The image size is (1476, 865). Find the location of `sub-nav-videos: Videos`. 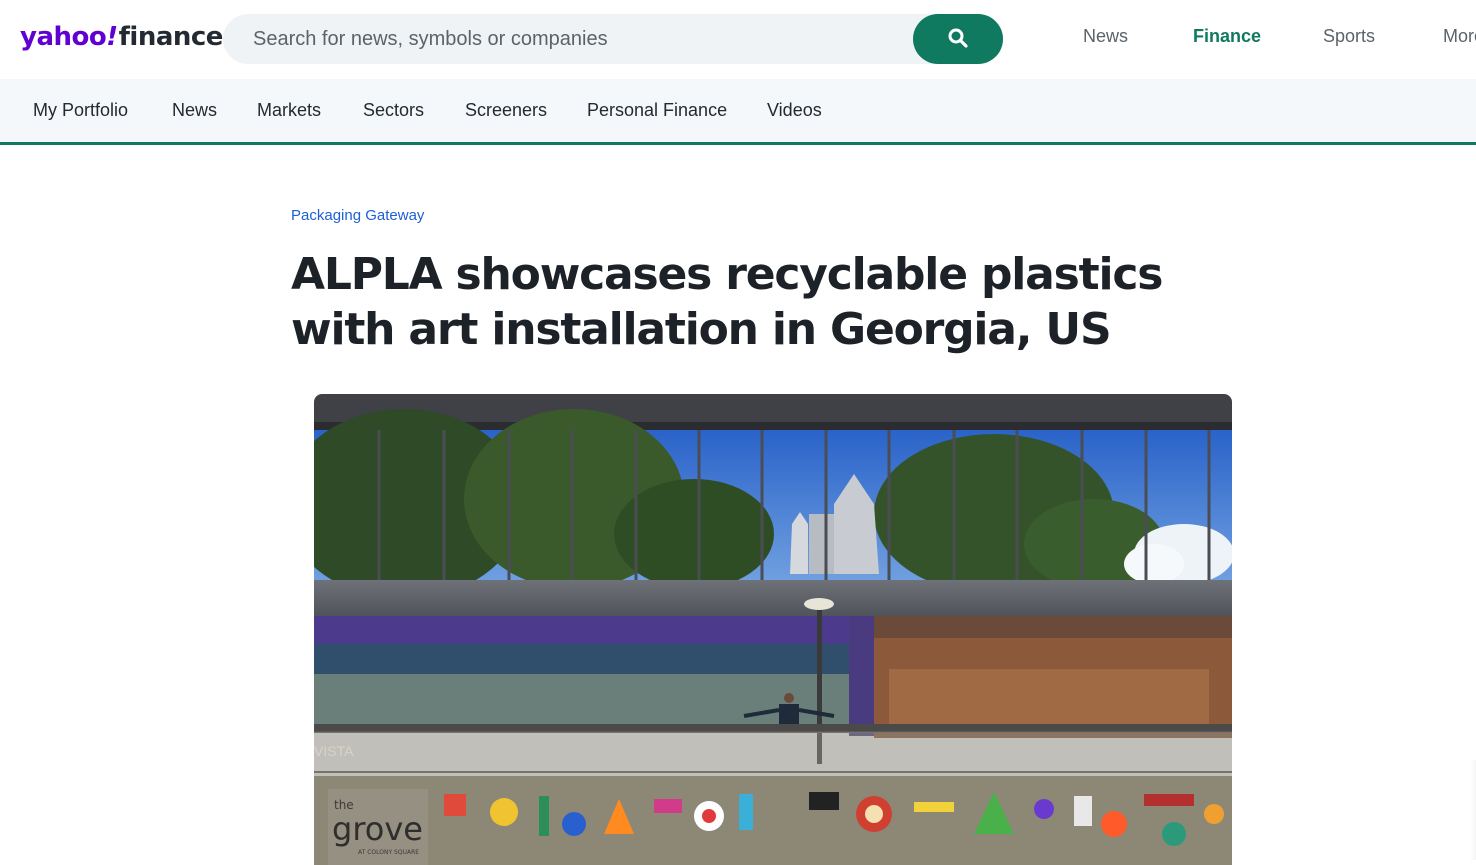

sub-nav-videos: Videos is located at coordinates (794, 110).